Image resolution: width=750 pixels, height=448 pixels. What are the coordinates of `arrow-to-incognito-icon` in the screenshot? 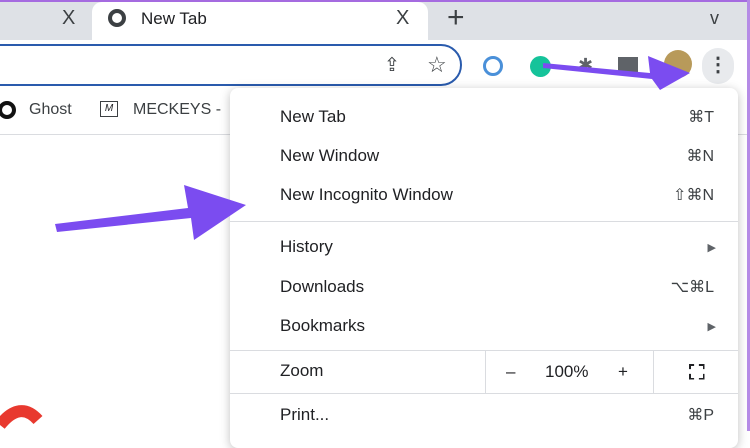 It's located at (150, 212).